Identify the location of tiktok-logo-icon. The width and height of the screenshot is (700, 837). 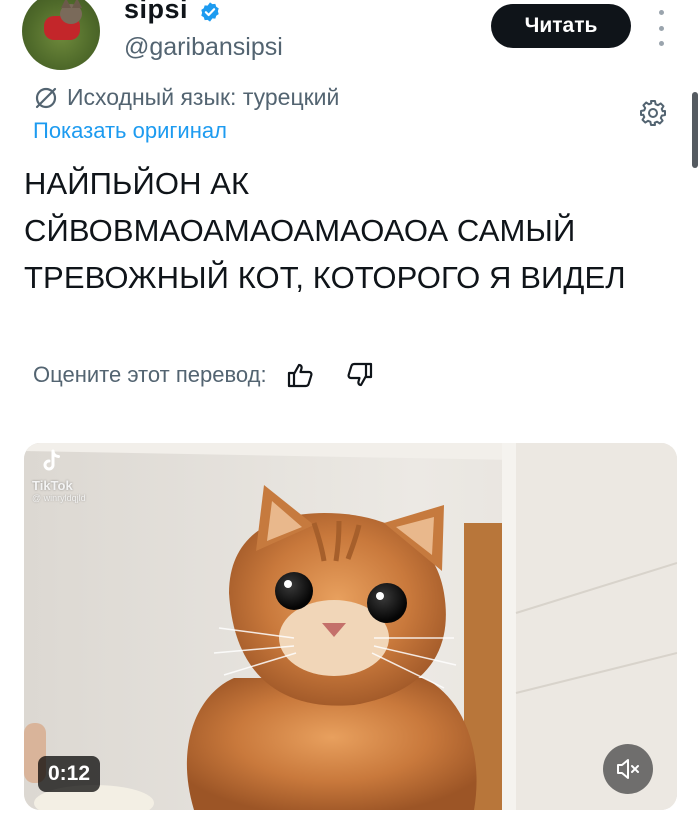
(51, 460).